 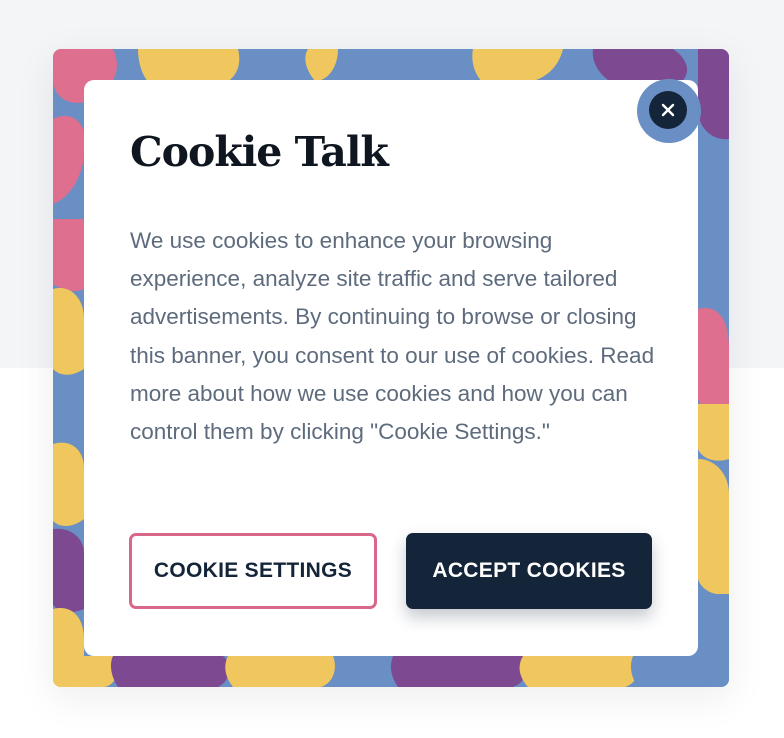 I want to click on close-button, so click(x=668, y=110).